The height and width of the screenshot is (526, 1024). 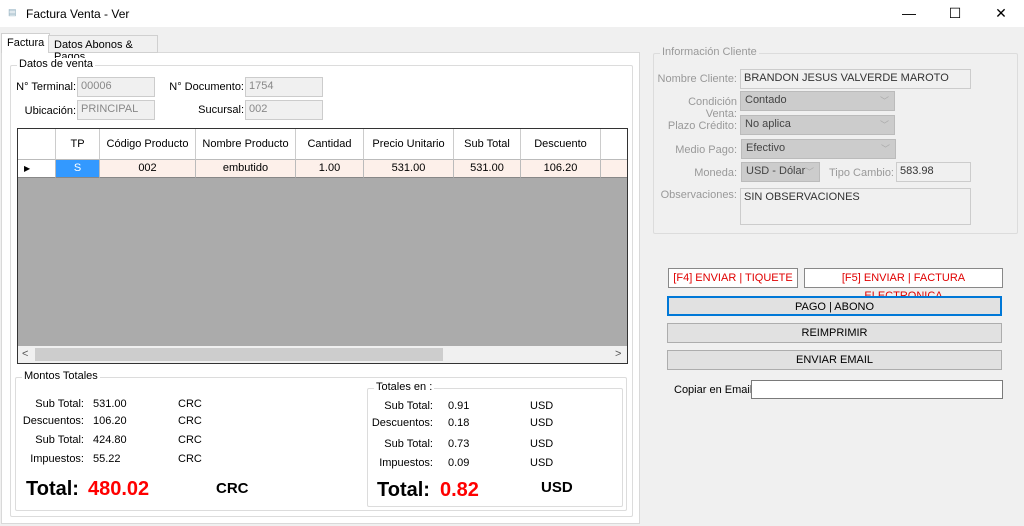 What do you see at coordinates (855, 206) in the screenshot?
I see `observaciones-field: SIN OBSERVACIONES` at bounding box center [855, 206].